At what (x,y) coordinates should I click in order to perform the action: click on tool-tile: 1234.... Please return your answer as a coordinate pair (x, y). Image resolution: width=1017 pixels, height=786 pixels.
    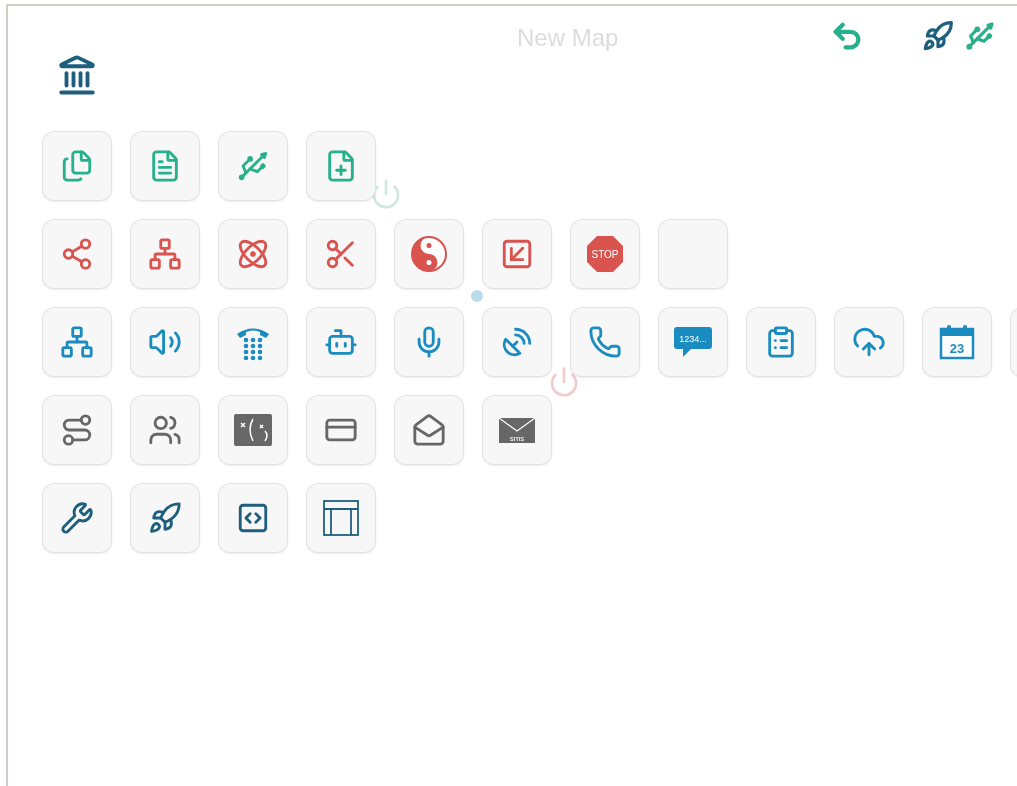
    Looking at the image, I should click on (693, 342).